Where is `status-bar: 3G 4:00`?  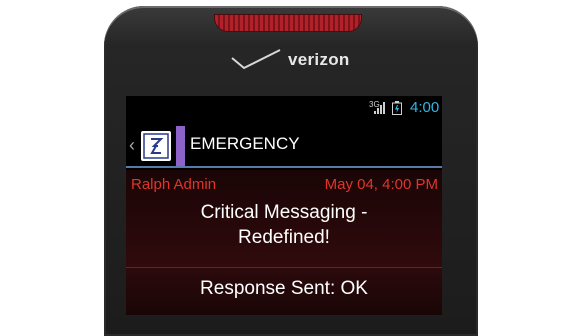
status-bar: 3G 4:00 is located at coordinates (284, 108).